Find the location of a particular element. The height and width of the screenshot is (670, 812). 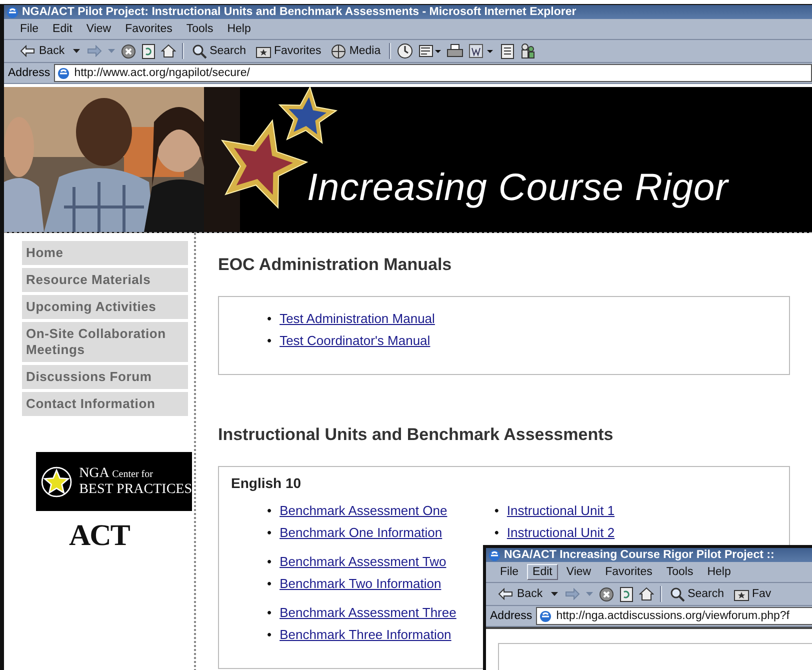

logo-text: NGA Center for is located at coordinates (116, 474).